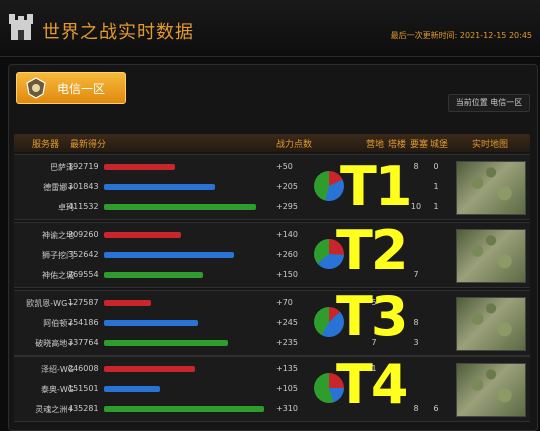  What do you see at coordinates (416, 342) in the screenshot?
I see `fort-count: 3` at bounding box center [416, 342].